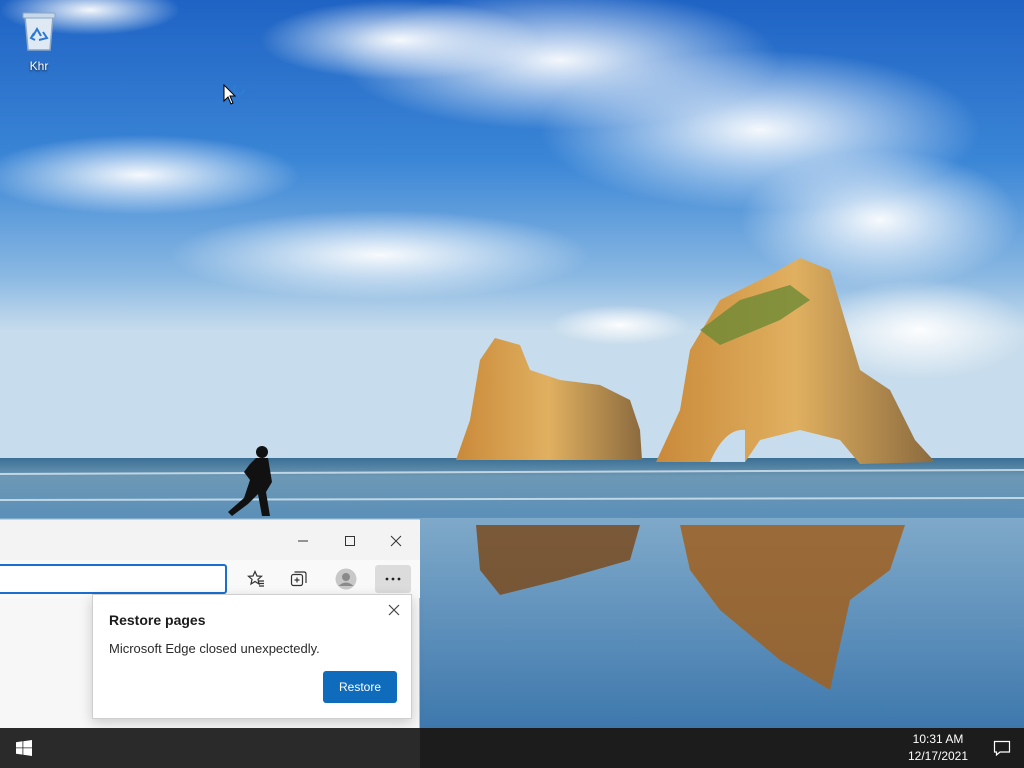 The image size is (1024, 768). What do you see at coordinates (39, 66) in the screenshot?
I see `desktop-icon-label: Khr` at bounding box center [39, 66].